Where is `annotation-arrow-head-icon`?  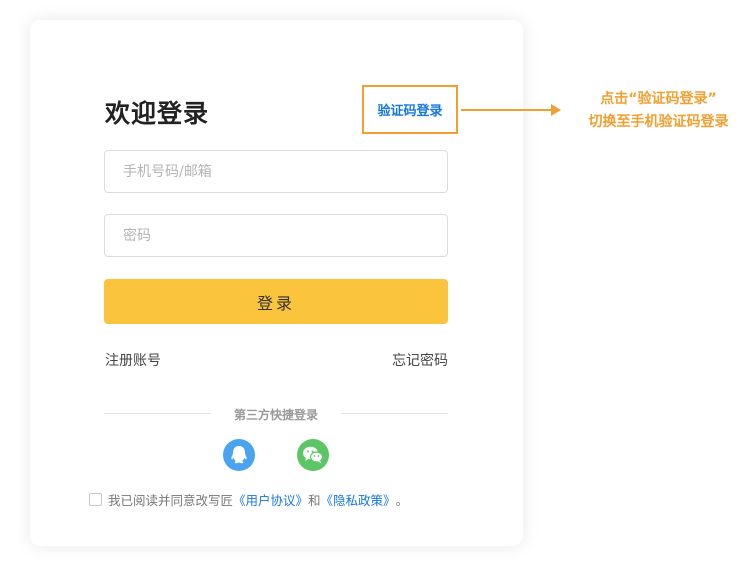
annotation-arrow-head-icon is located at coordinates (556, 110).